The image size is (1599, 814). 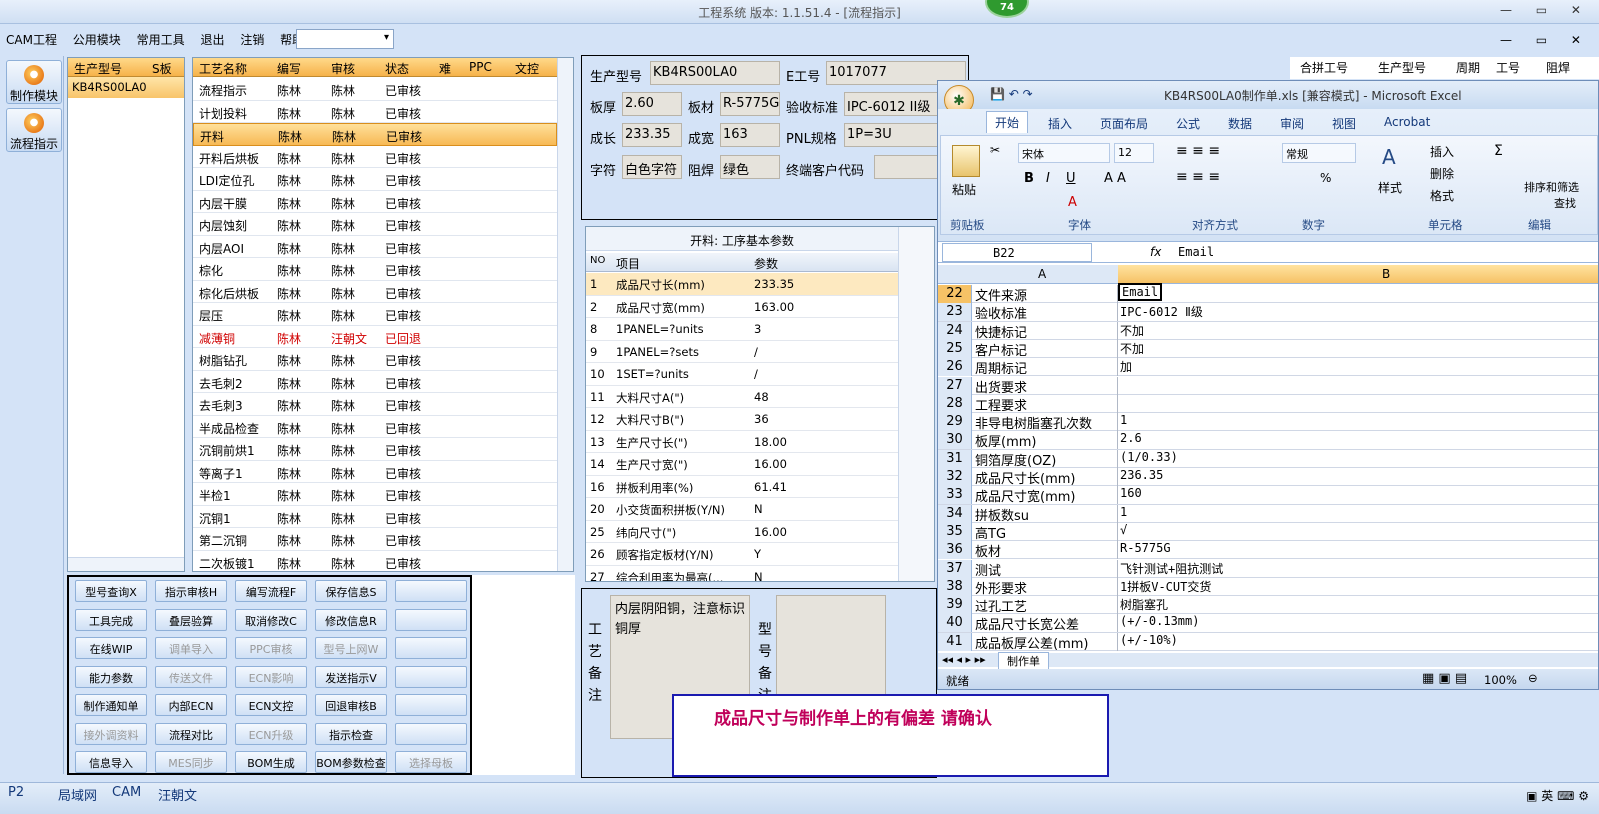 I want to click on sheet-row: 27 出货要求, so click(x=1268, y=386).